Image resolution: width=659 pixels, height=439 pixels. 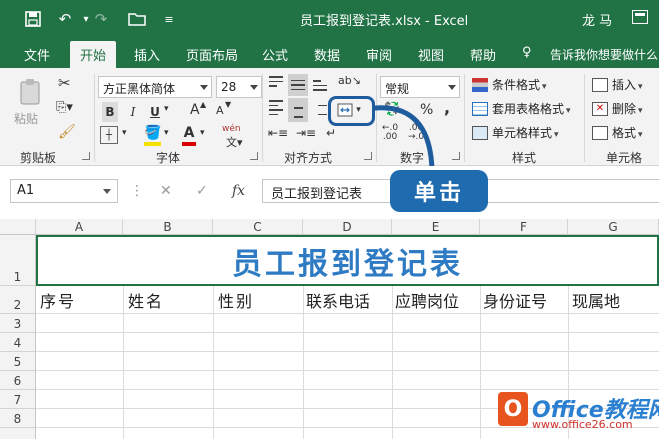 I want to click on column-header: A, so click(x=79, y=227).